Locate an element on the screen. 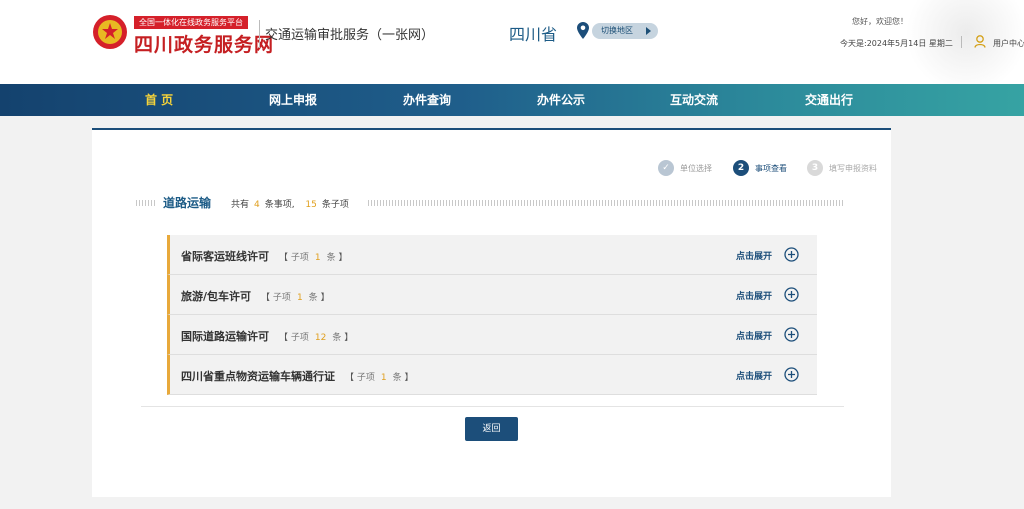 This screenshot has height=509, width=1024. sub-item-count: 【 子项 12 条 】 is located at coordinates (316, 338).